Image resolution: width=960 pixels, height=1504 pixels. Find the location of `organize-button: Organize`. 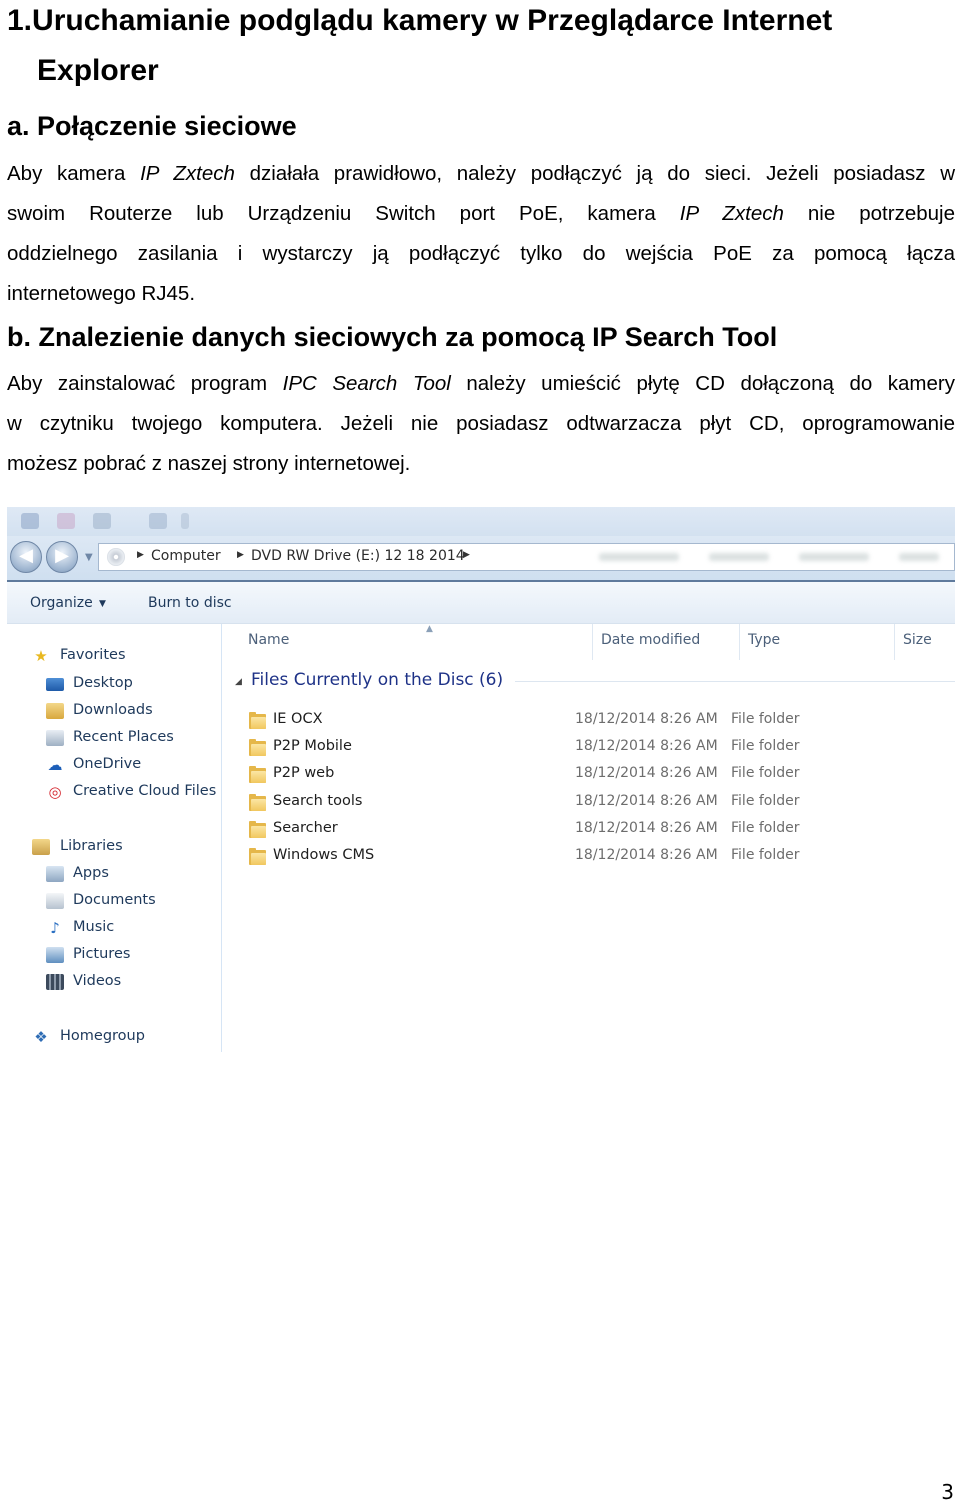

organize-button: Organize is located at coordinates (61, 603).